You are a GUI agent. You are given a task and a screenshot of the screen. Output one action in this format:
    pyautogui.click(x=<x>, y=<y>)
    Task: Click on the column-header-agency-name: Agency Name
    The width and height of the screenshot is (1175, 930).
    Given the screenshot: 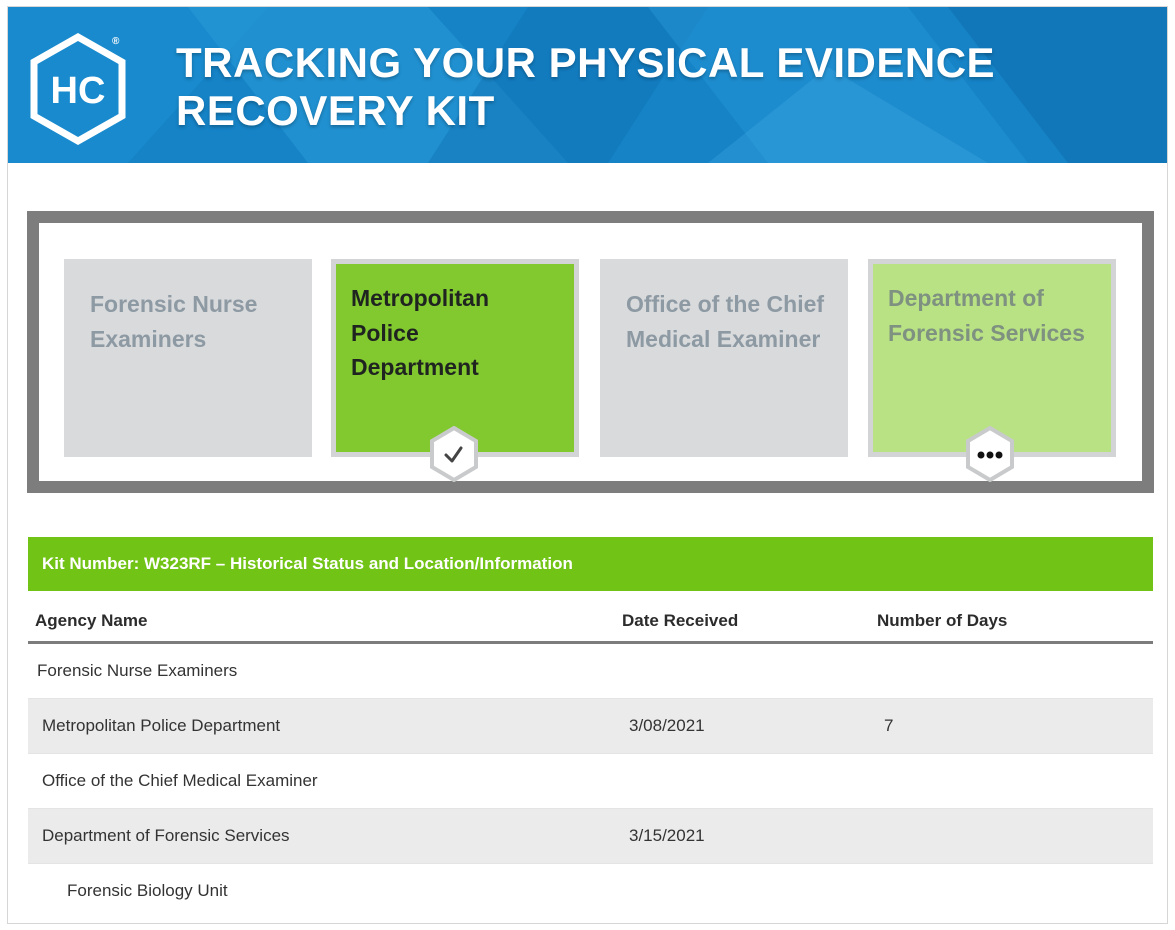 What is the action you would take?
    pyautogui.click(x=91, y=620)
    